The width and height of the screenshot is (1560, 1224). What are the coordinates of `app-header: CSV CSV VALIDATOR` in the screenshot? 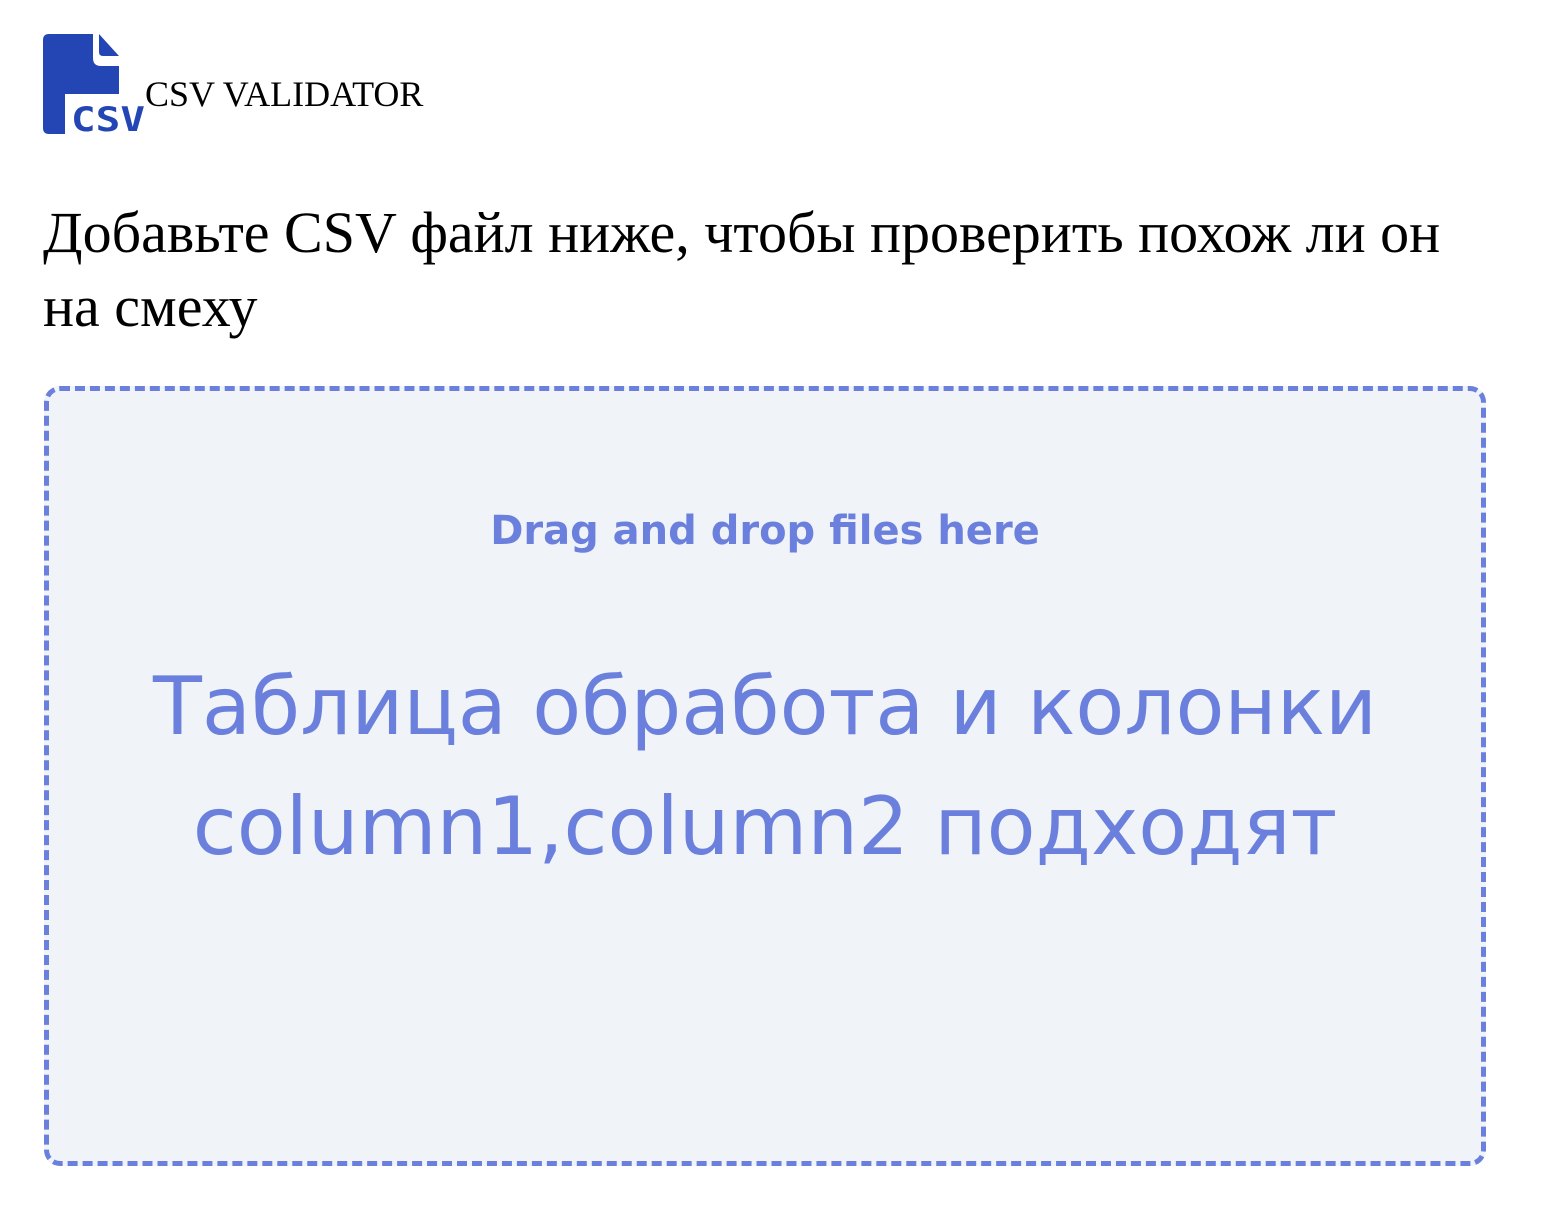 It's located at (233, 84).